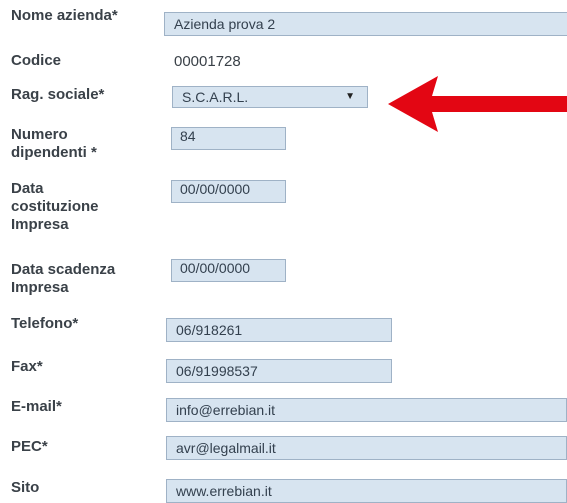 The image size is (567, 503). I want to click on data-costituzione-input: 00/00/0000, so click(228, 191).